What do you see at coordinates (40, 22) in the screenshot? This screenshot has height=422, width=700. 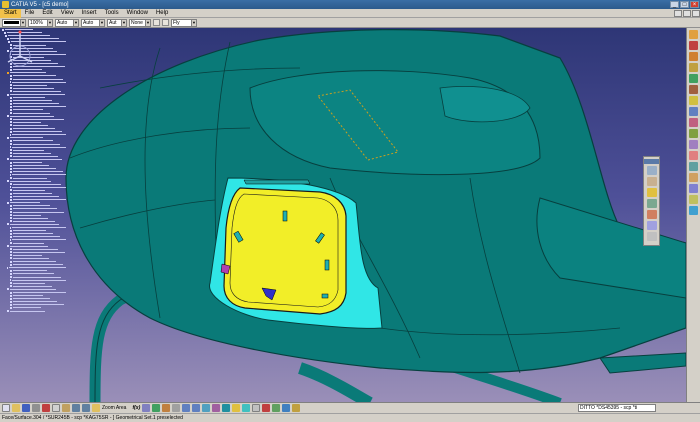 I see `transparency-select: 100% ▼` at bounding box center [40, 22].